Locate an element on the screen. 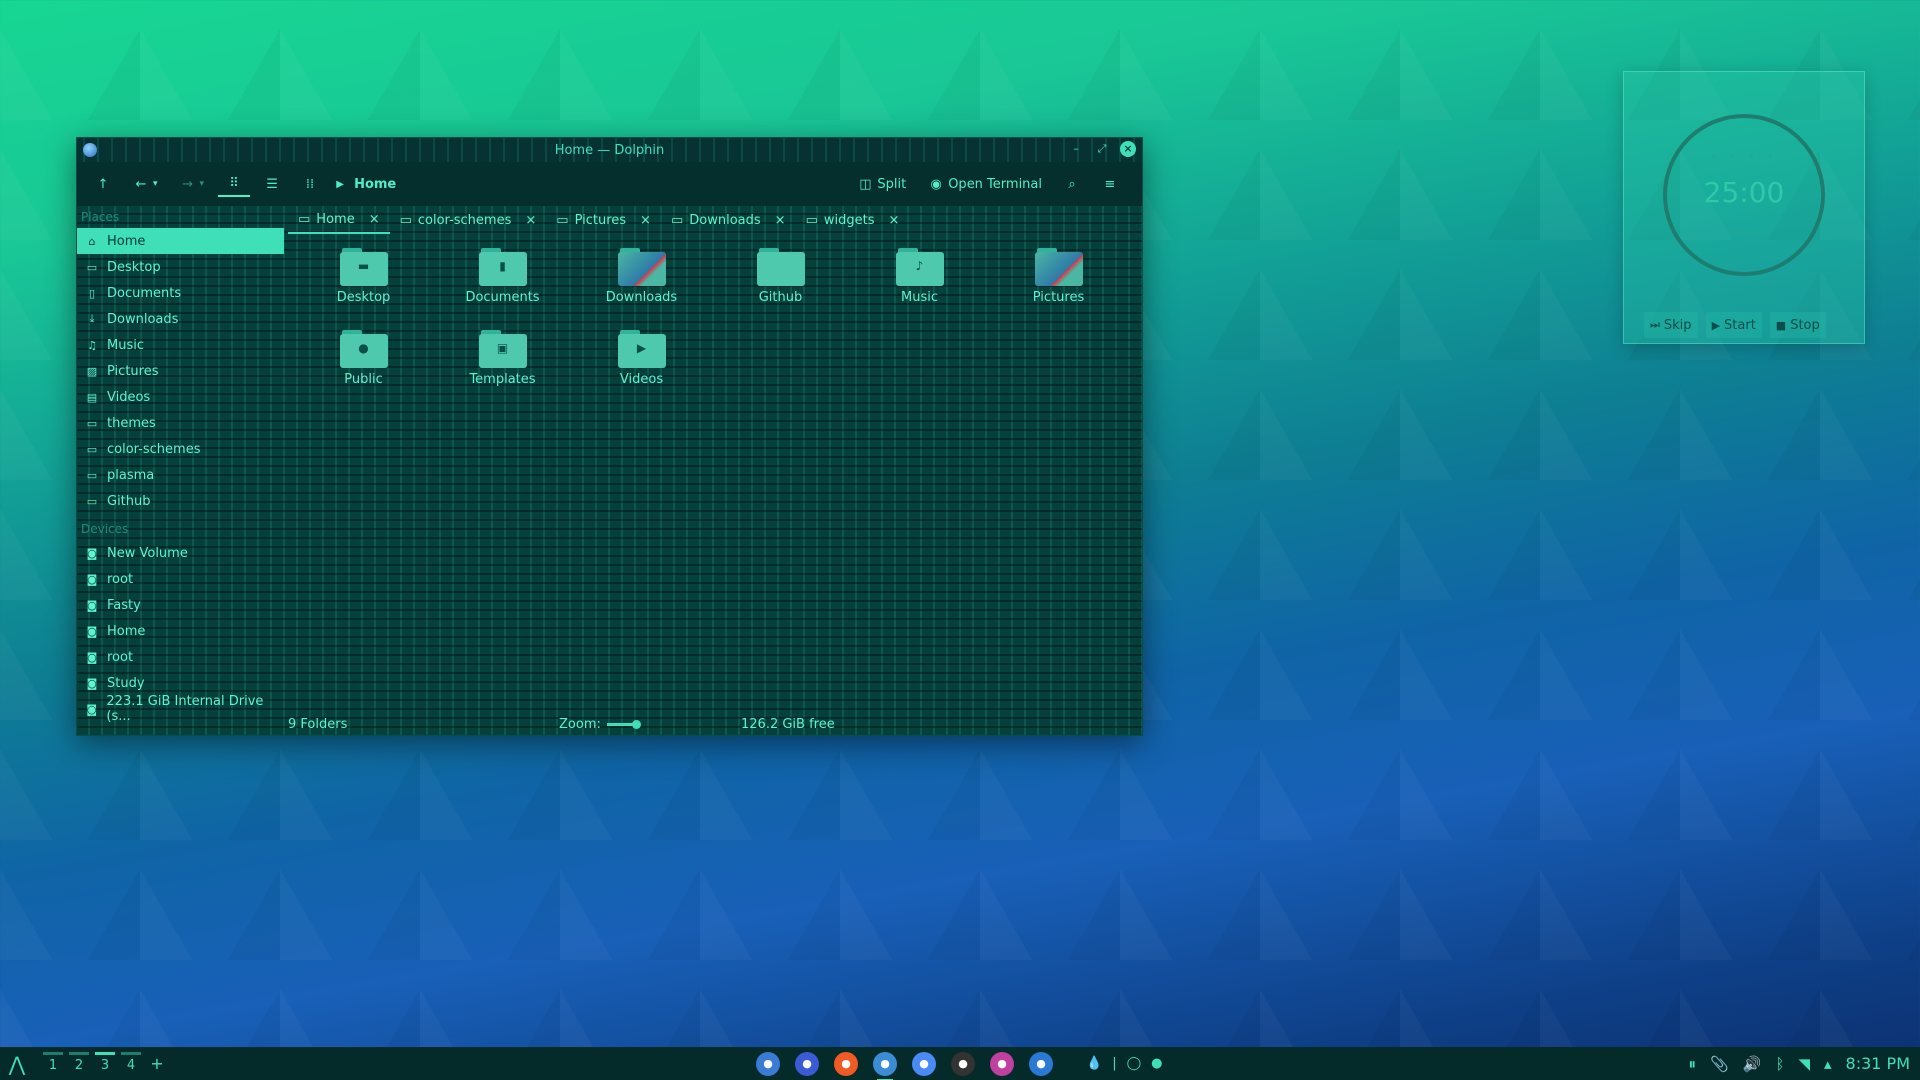  split-button: ◫ Split is located at coordinates (881, 184).